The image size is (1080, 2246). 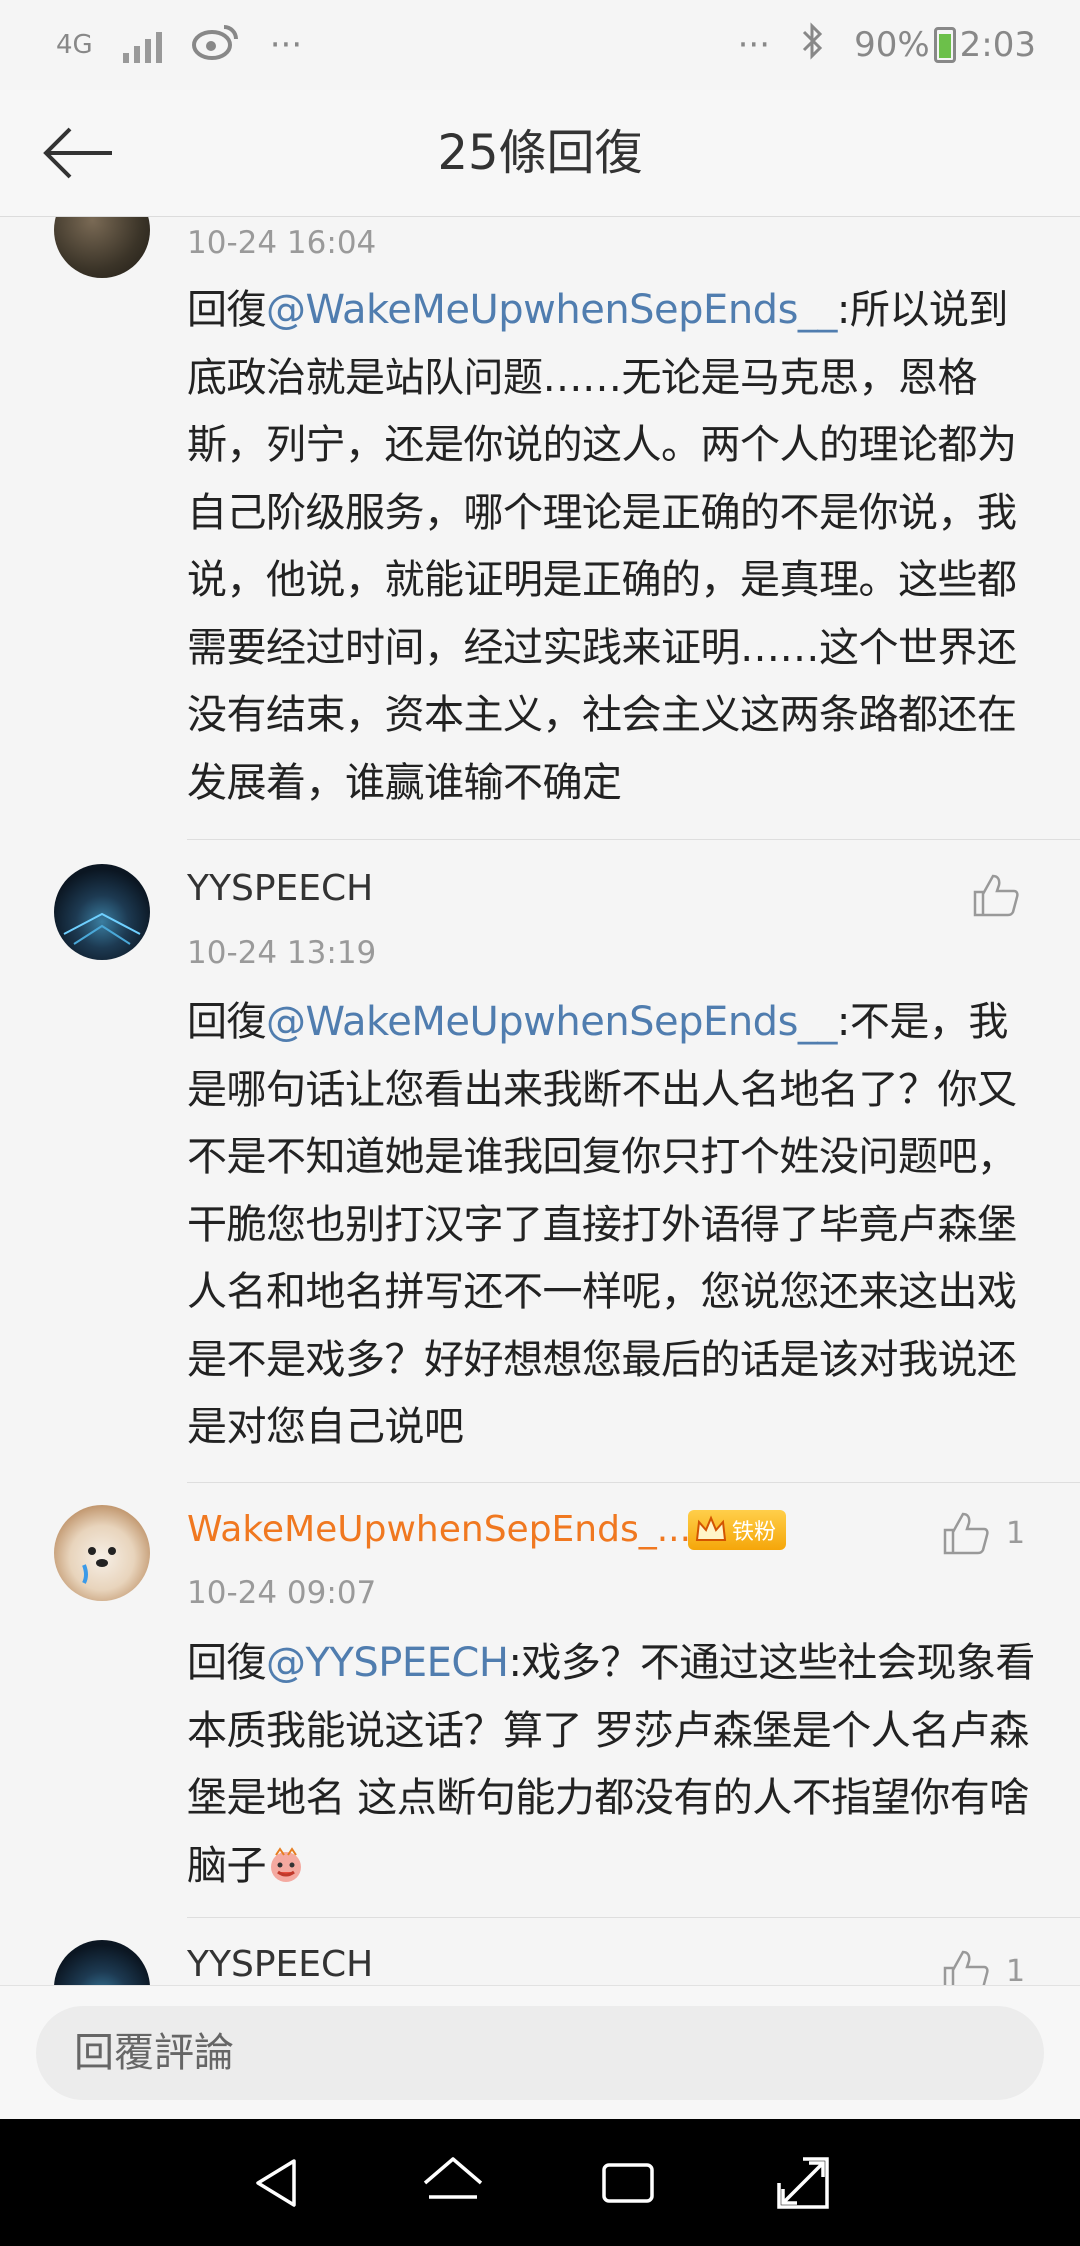 What do you see at coordinates (452, 2177) in the screenshot?
I see `home-icon` at bounding box center [452, 2177].